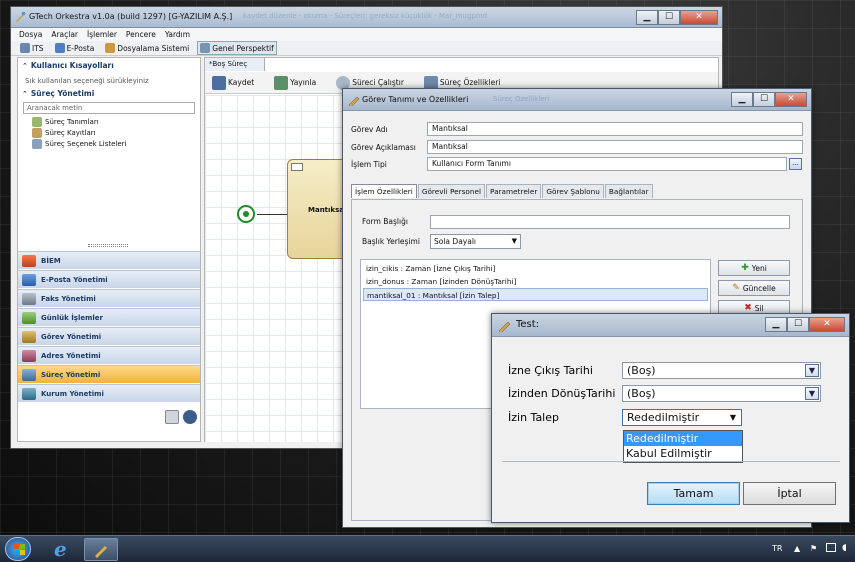  What do you see at coordinates (68, 298) in the screenshot?
I see `nav-label: Faks Yönetimi` at bounding box center [68, 298].